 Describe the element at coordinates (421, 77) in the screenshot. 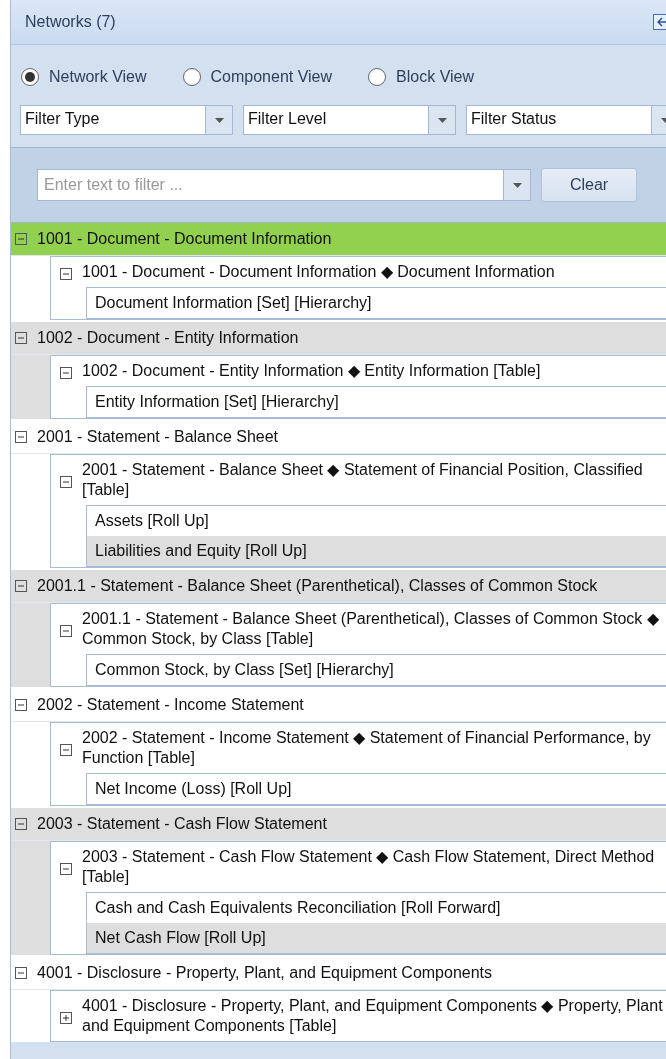

I see `view-radio: Block View` at that location.